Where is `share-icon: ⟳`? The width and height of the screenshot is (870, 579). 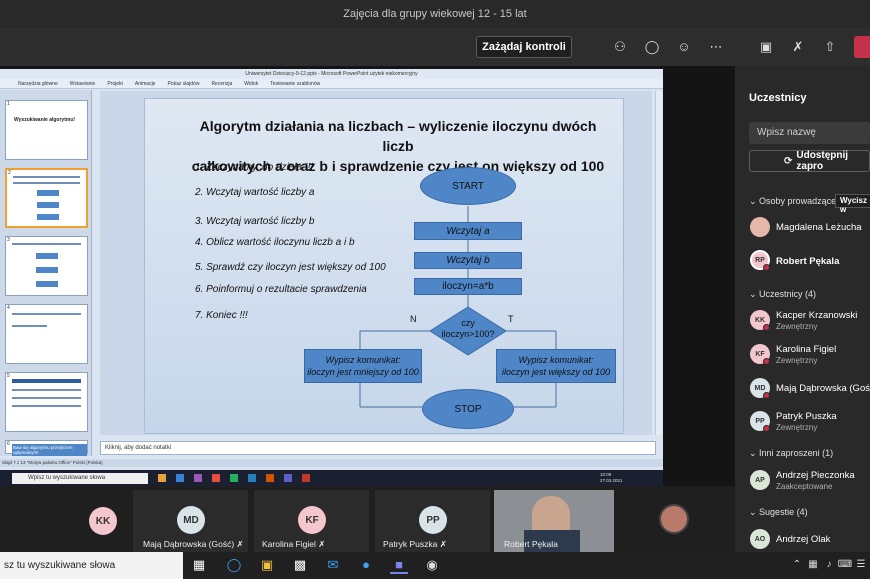 share-icon: ⟳ is located at coordinates (788, 161).